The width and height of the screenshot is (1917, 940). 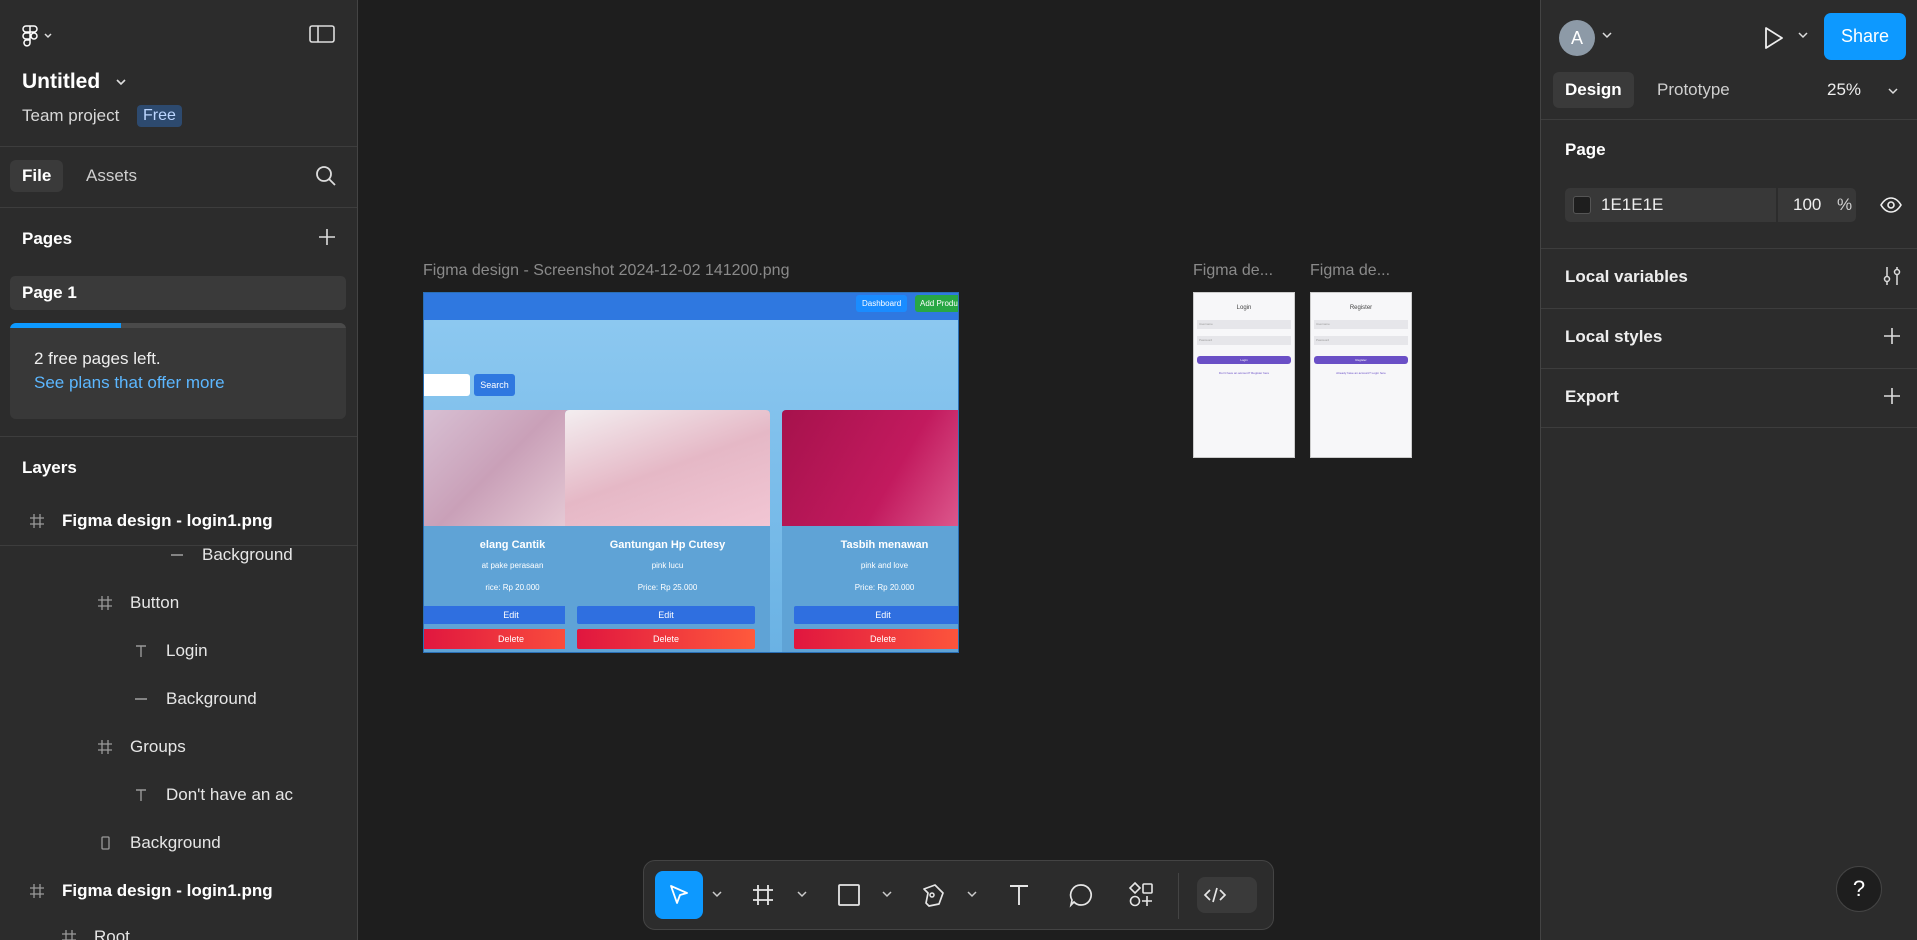 What do you see at coordinates (1361, 340) in the screenshot?
I see `preview-password-field: Password` at bounding box center [1361, 340].